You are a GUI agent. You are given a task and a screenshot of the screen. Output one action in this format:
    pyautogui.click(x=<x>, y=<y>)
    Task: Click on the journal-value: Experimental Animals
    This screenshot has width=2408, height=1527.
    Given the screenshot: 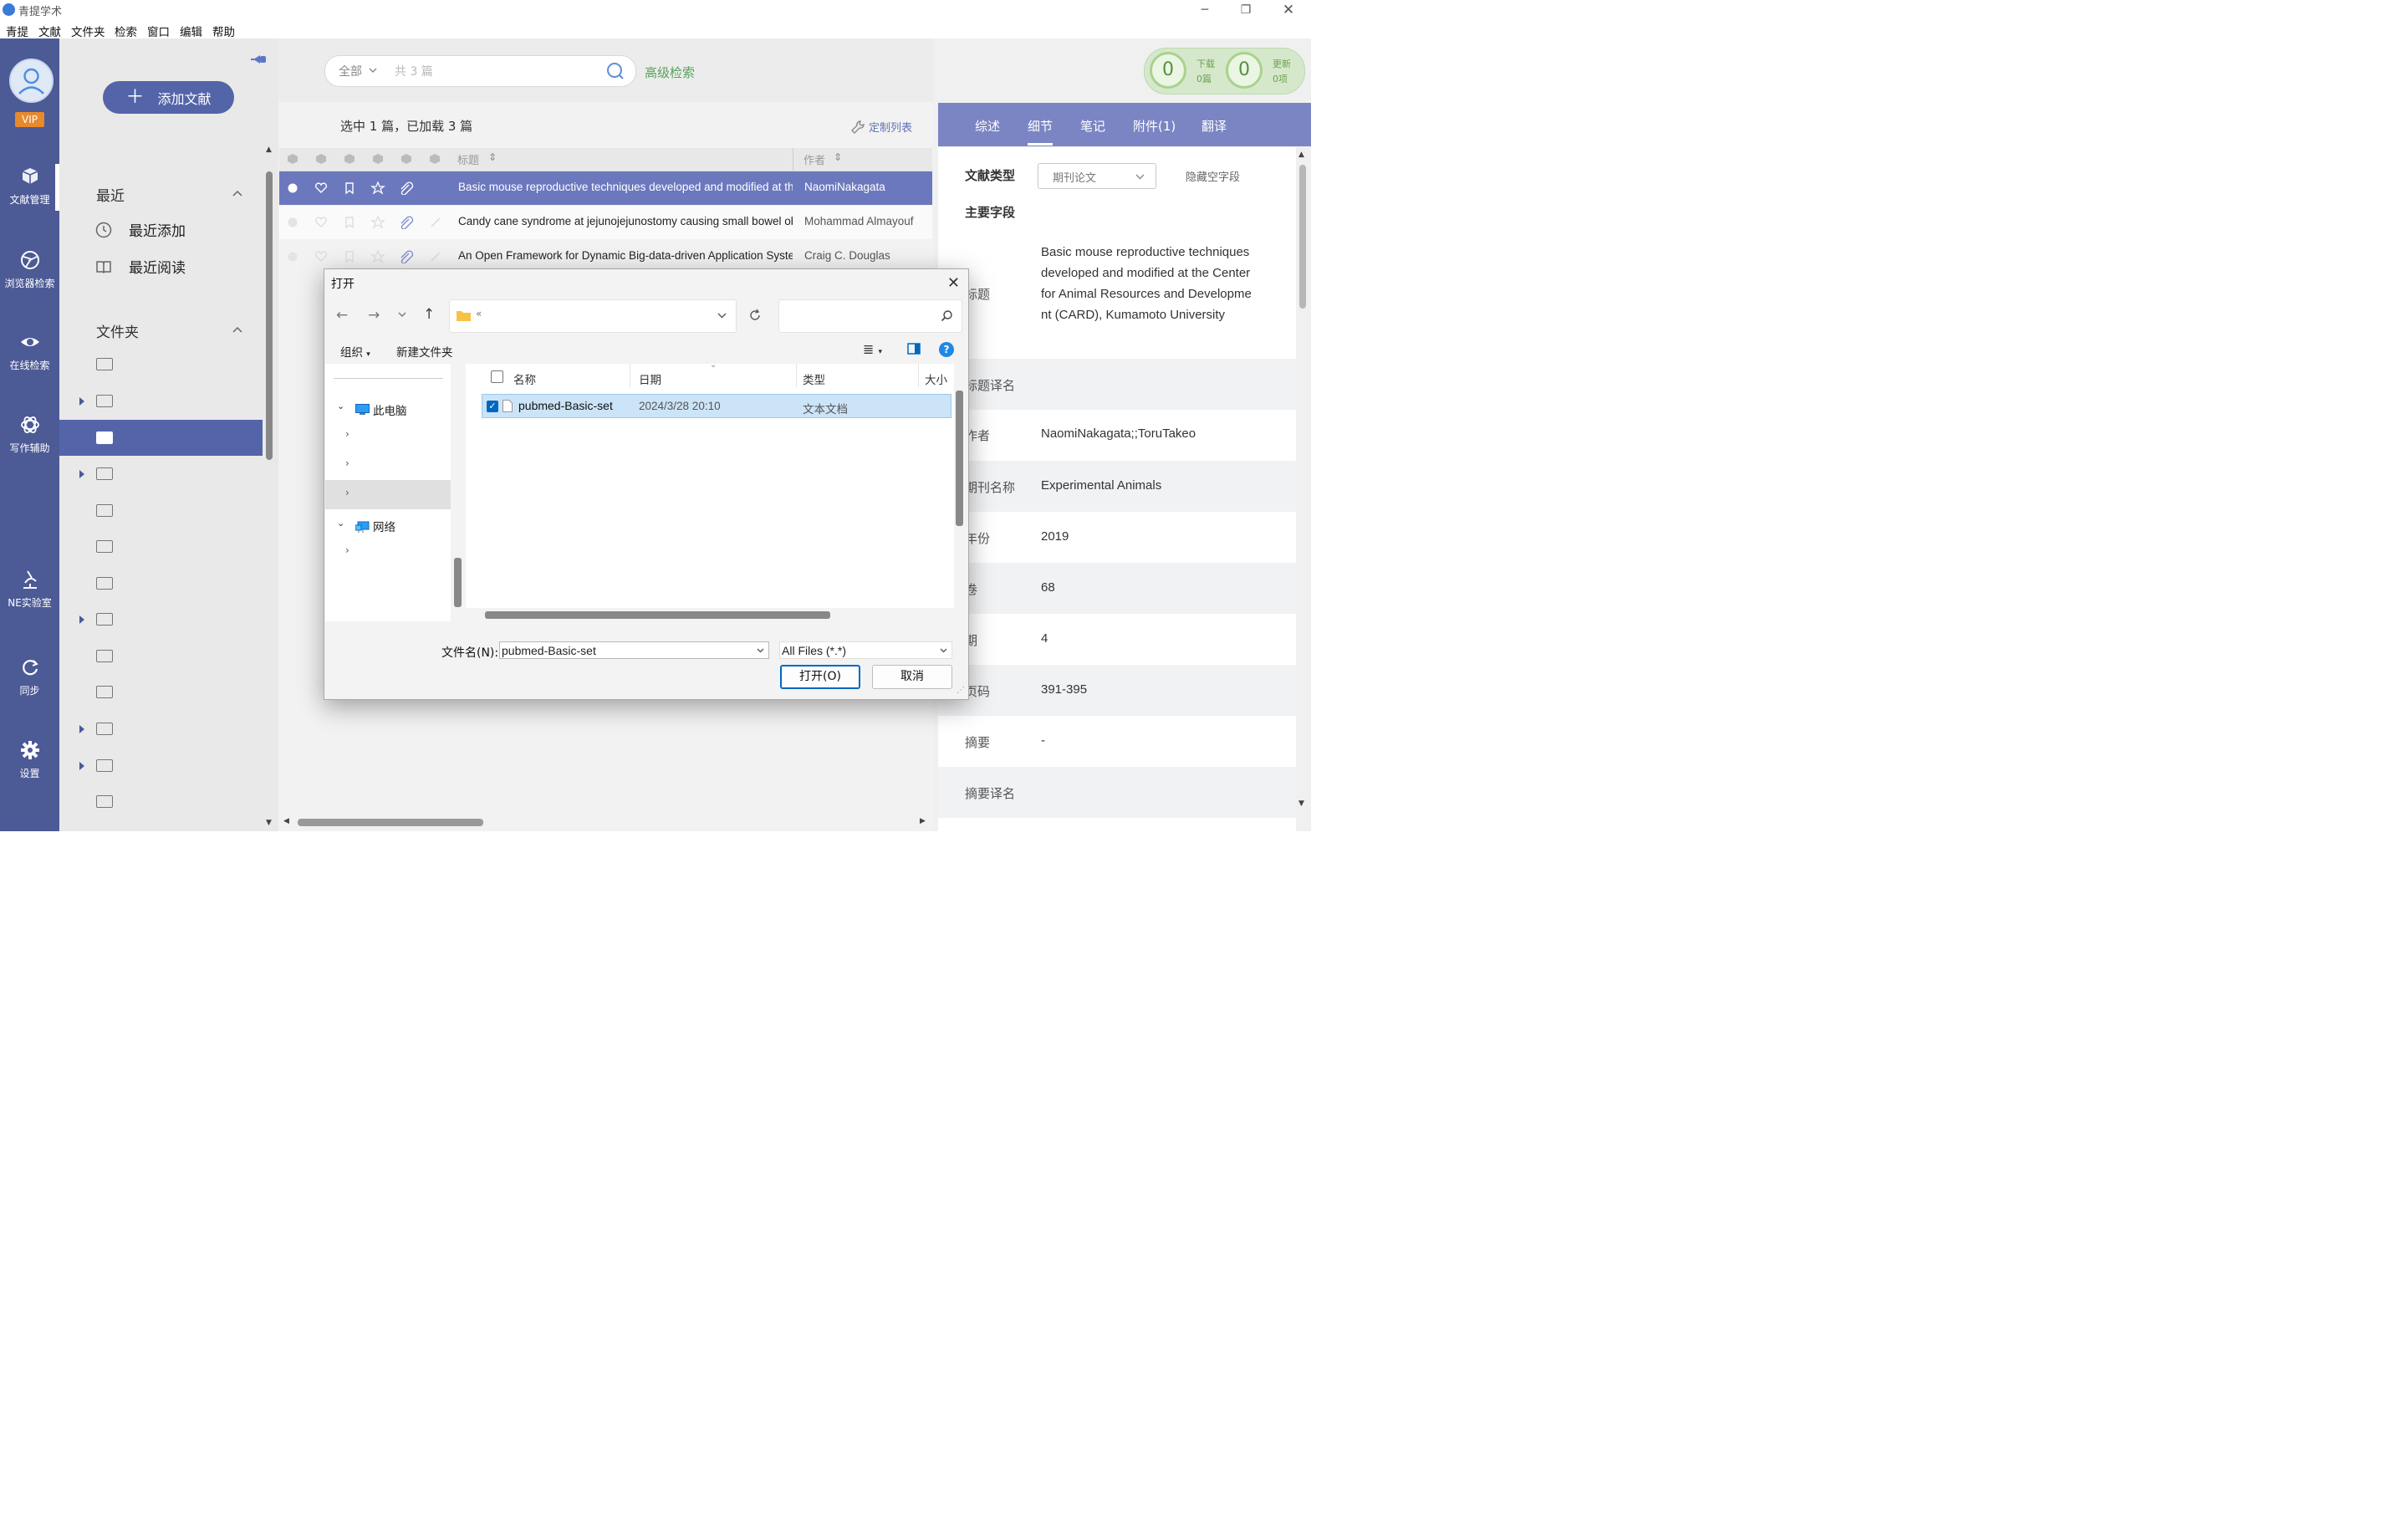 What is the action you would take?
    pyautogui.click(x=1101, y=485)
    